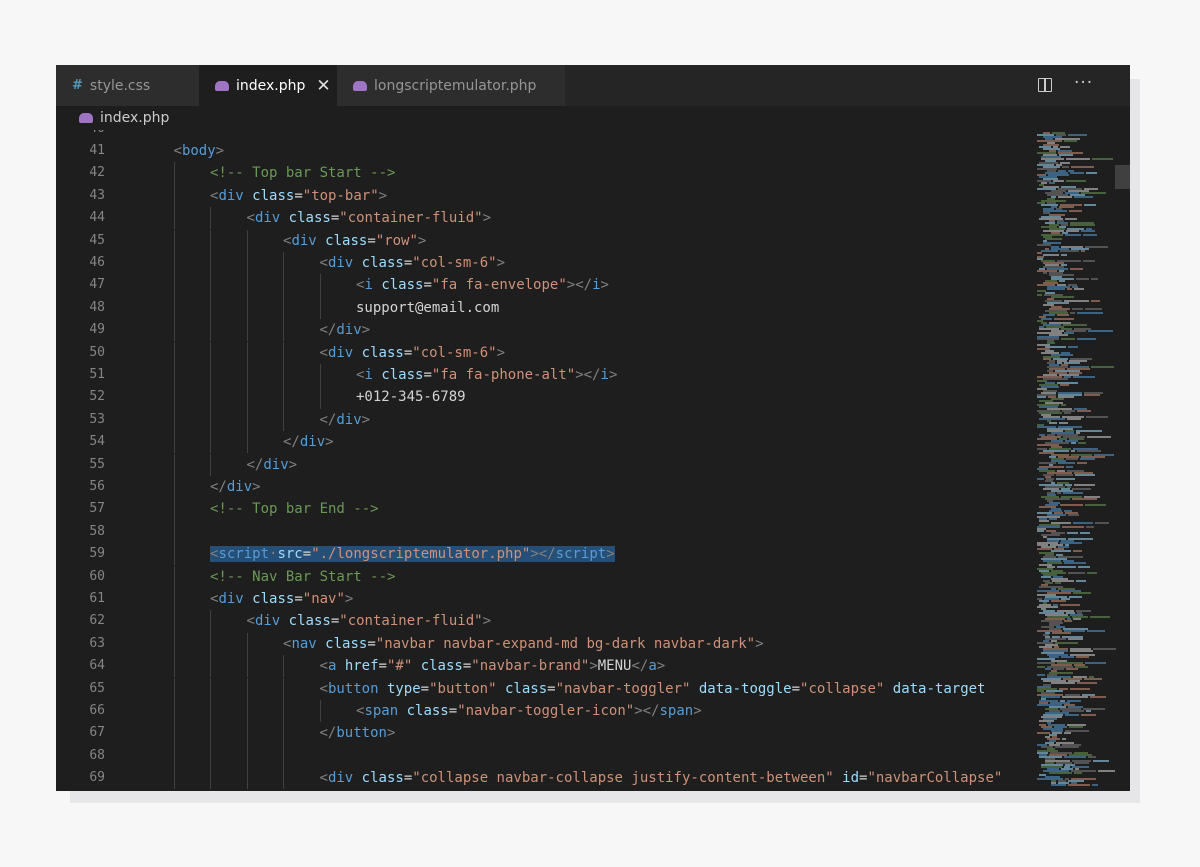  I want to click on tab-longscriptemulator-php: longscriptemulator.php, so click(451, 85).